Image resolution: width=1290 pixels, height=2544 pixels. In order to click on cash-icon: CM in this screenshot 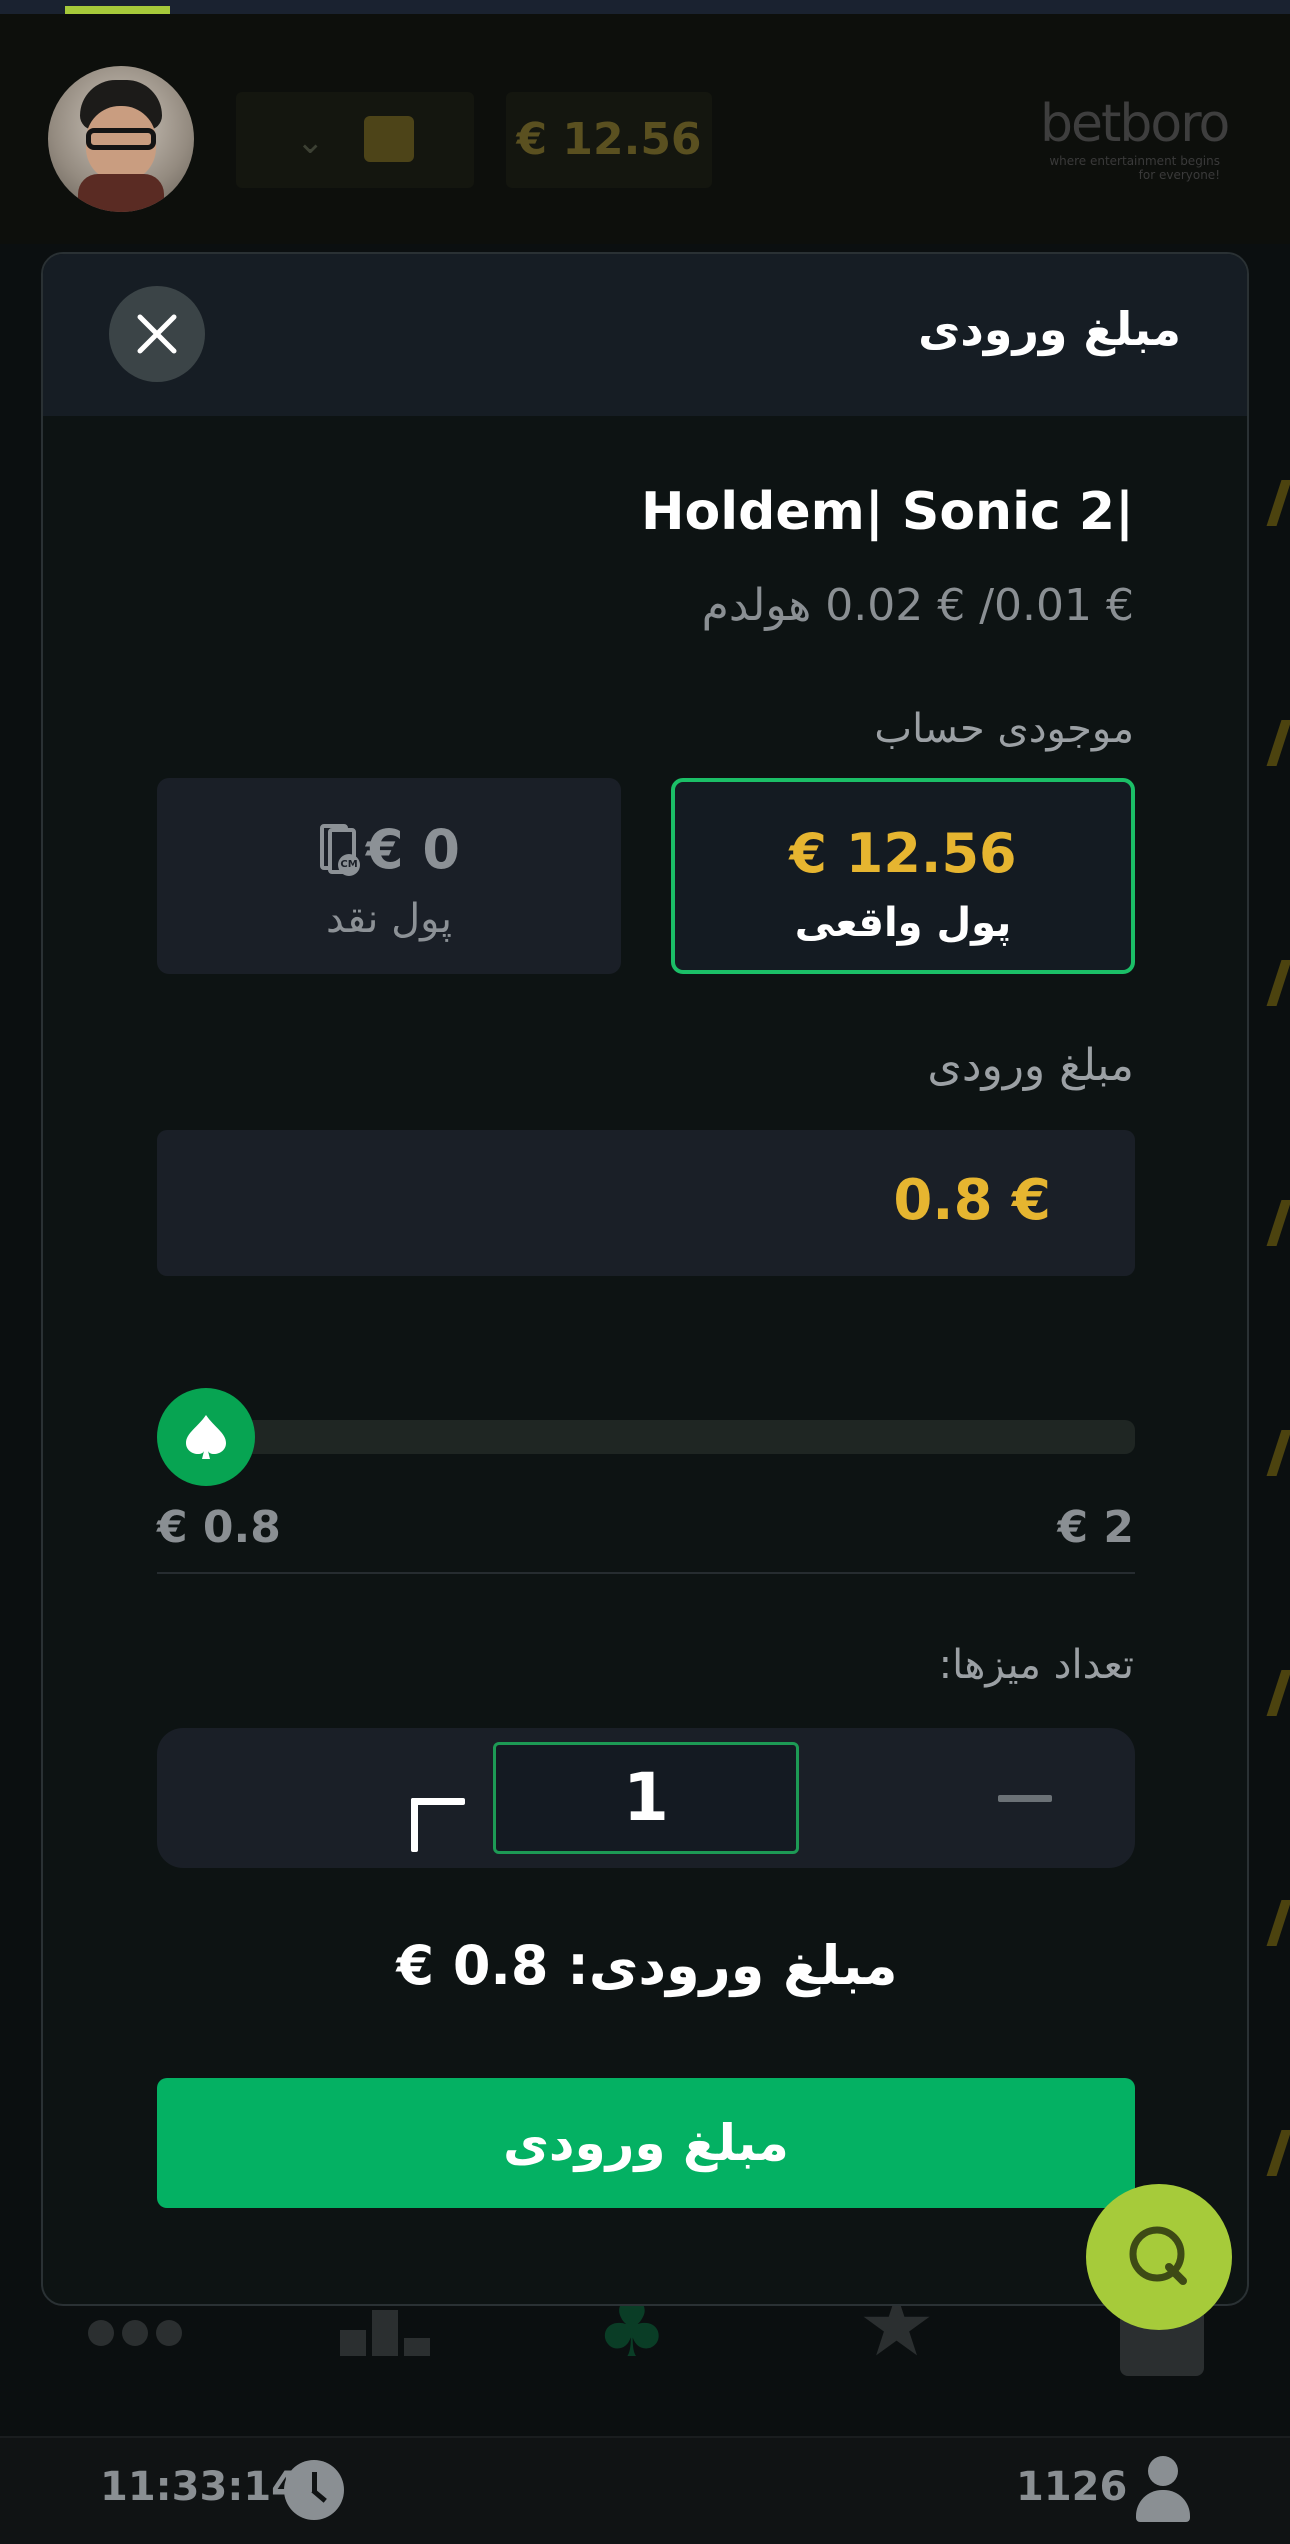, I will do `click(339, 850)`.